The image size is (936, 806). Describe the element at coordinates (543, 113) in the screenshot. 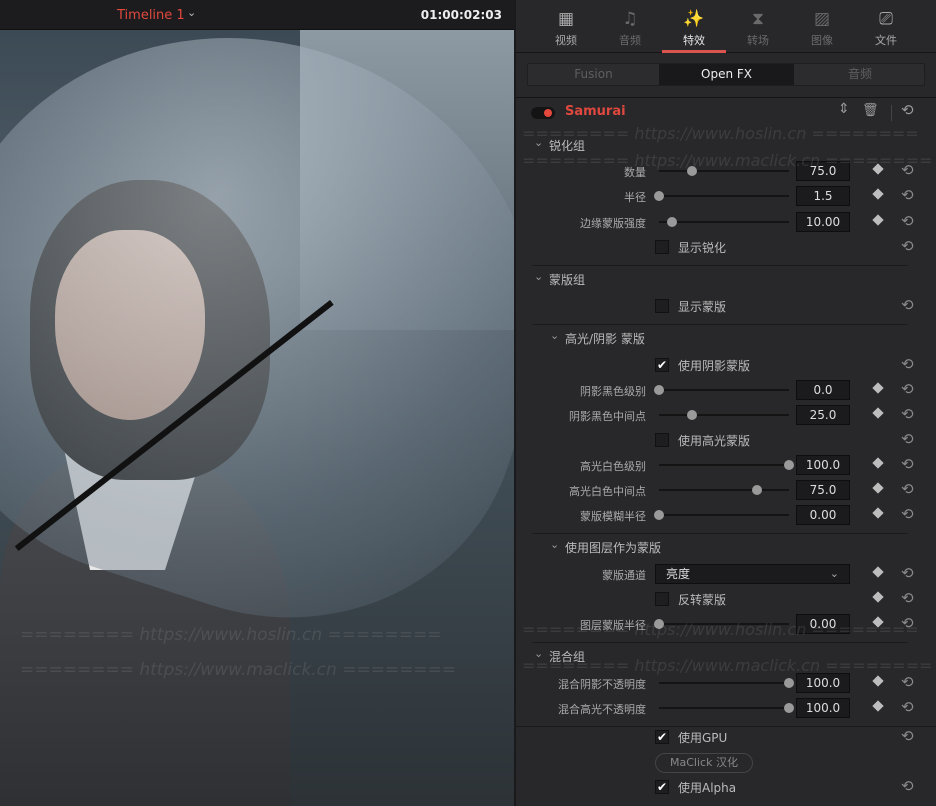

I see `effect-enable-toggle` at that location.